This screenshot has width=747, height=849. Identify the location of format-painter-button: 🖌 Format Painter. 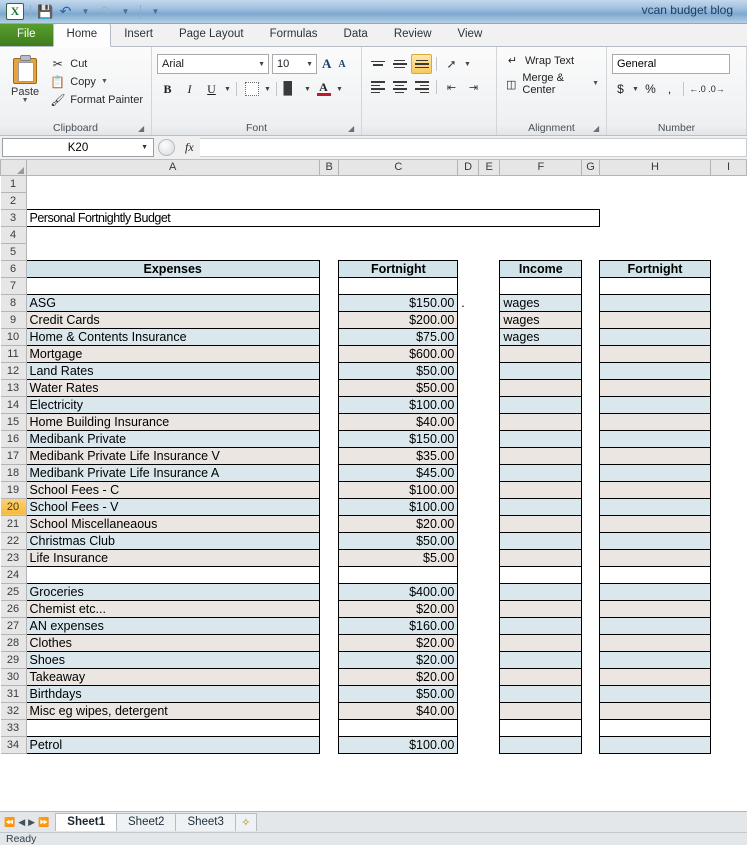
(96, 100).